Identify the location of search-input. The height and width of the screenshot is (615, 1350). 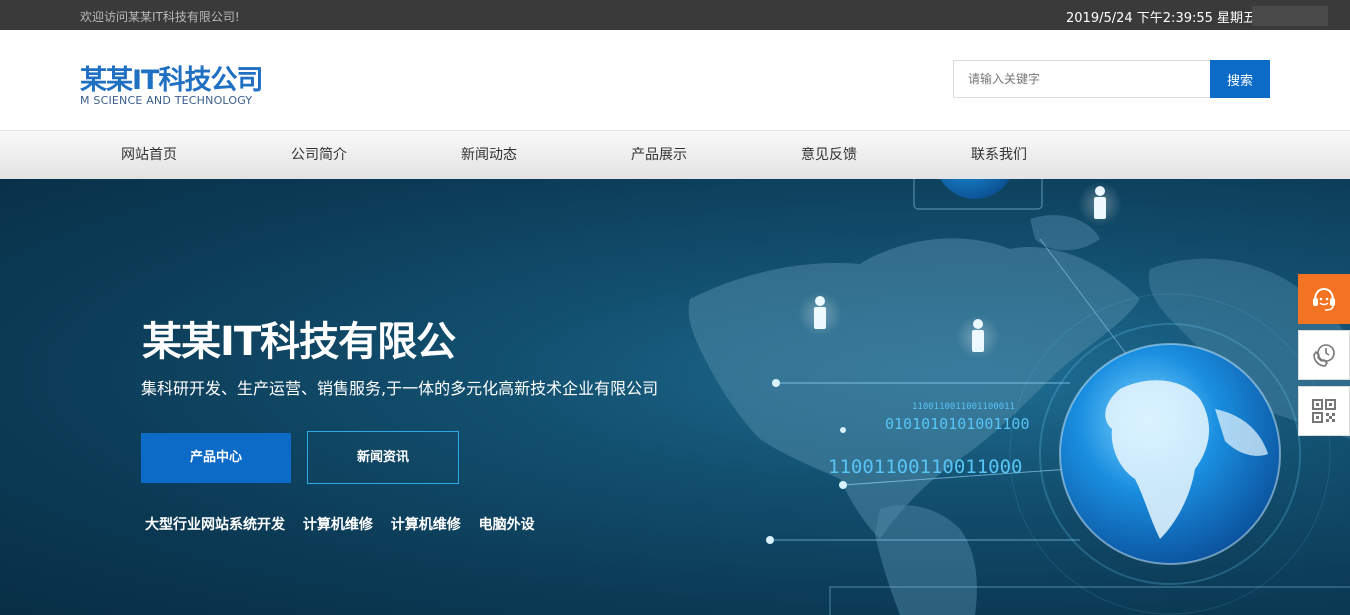
(1082, 79).